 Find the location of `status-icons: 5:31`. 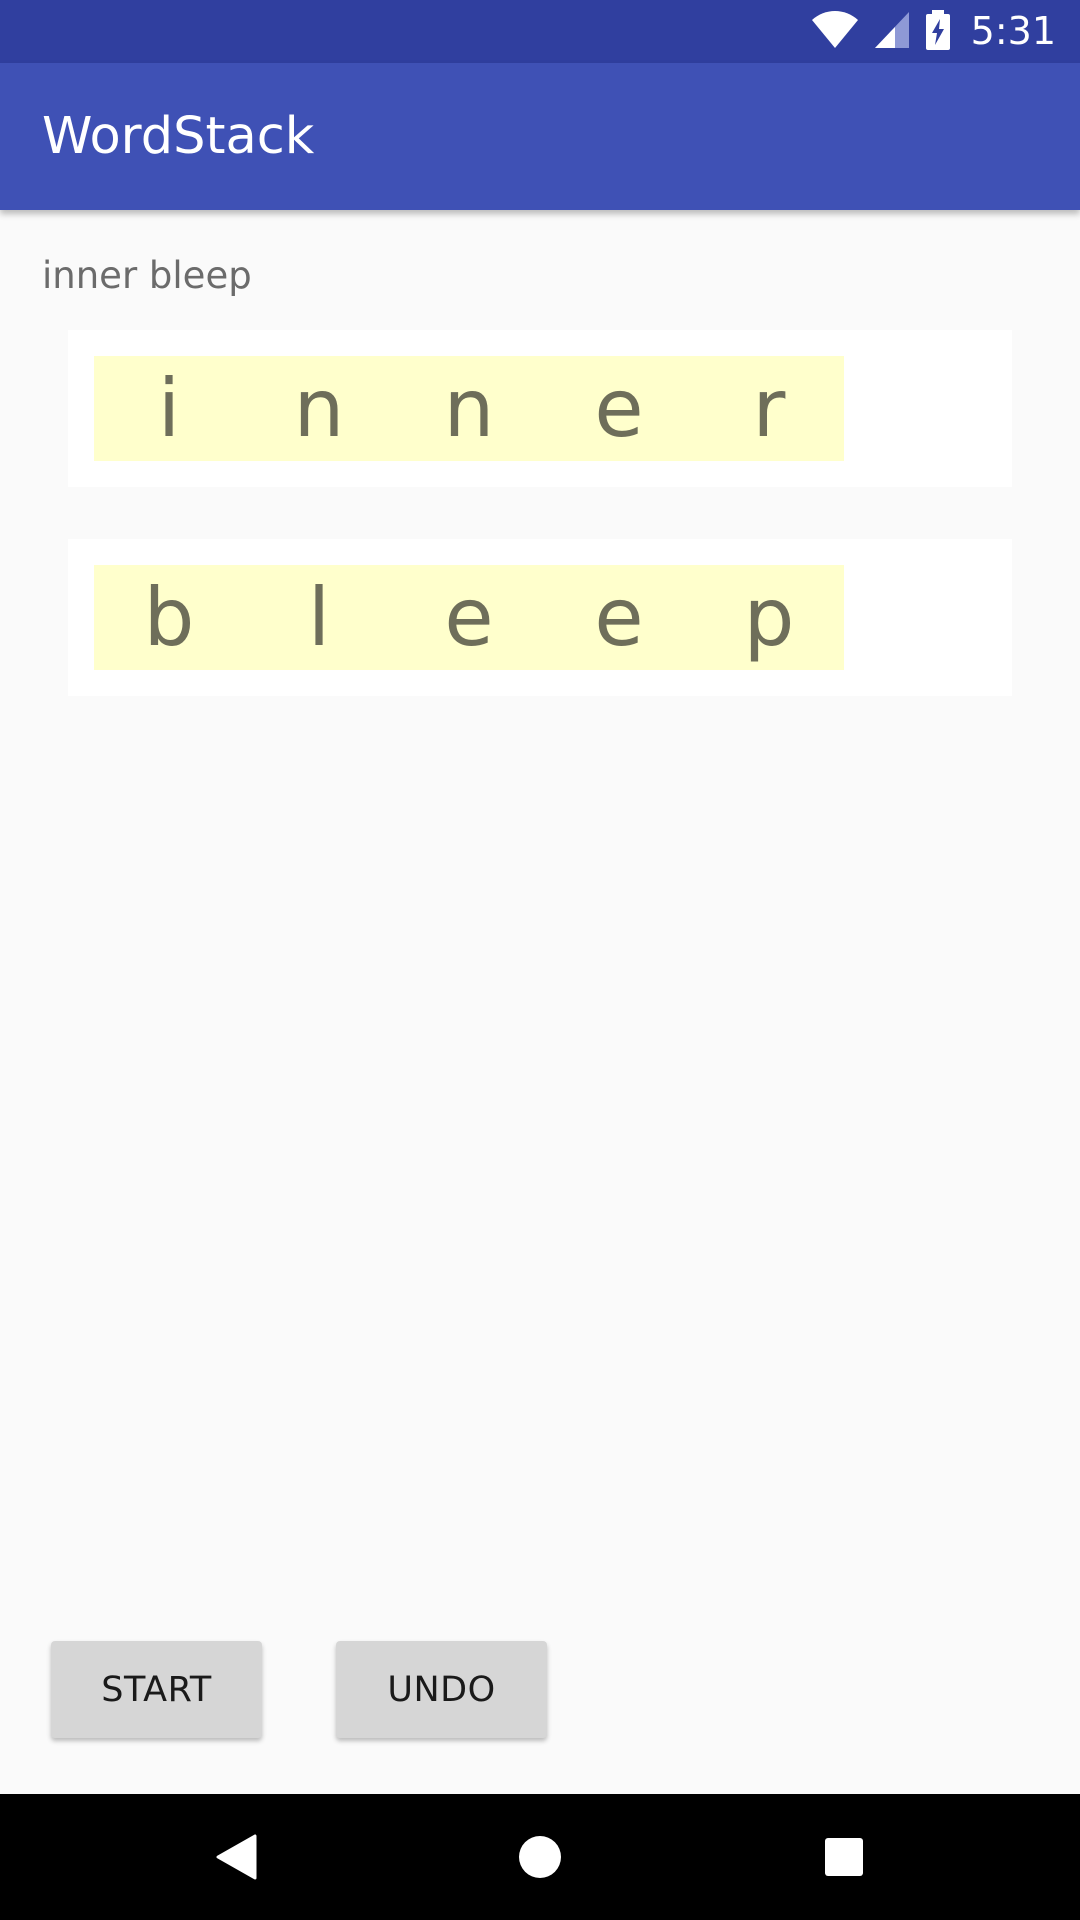

status-icons: 5:31 is located at coordinates (933, 31).